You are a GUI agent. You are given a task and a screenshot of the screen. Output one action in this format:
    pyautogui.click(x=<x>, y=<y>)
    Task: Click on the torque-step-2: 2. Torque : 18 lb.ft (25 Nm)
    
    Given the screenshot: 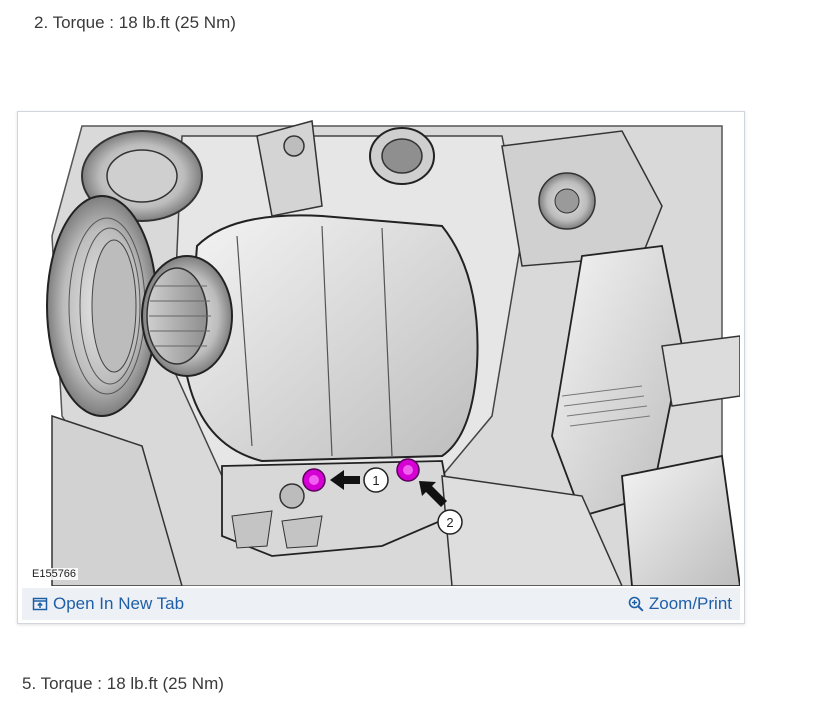 What is the action you would take?
    pyautogui.click(x=135, y=22)
    